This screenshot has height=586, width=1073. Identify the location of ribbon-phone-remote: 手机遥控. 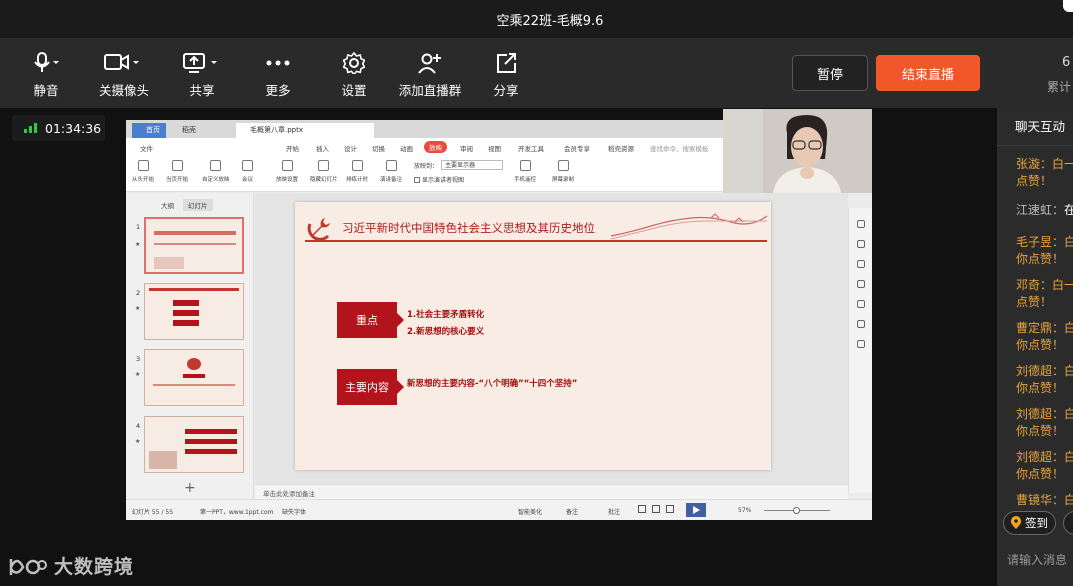
(525, 171).